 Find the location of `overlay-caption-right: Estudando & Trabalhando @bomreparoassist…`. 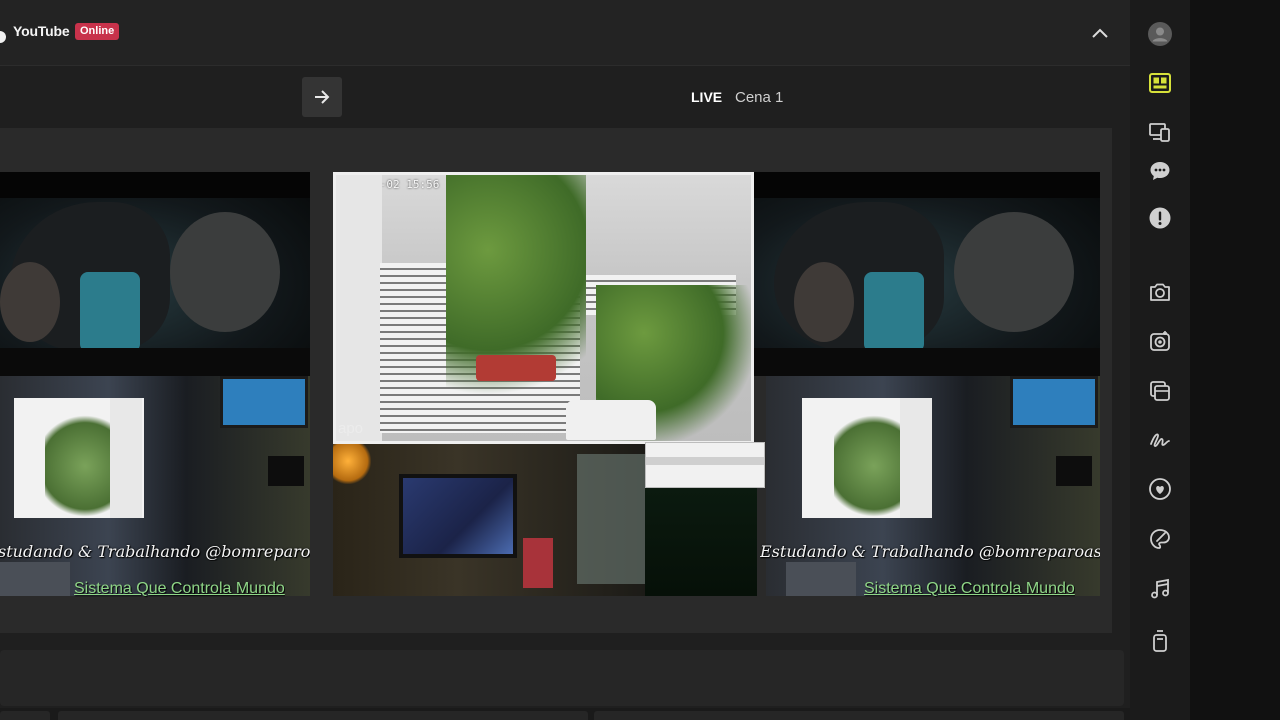

overlay-caption-right: Estudando & Trabalhando @bomreparoassist… is located at coordinates (930, 551).